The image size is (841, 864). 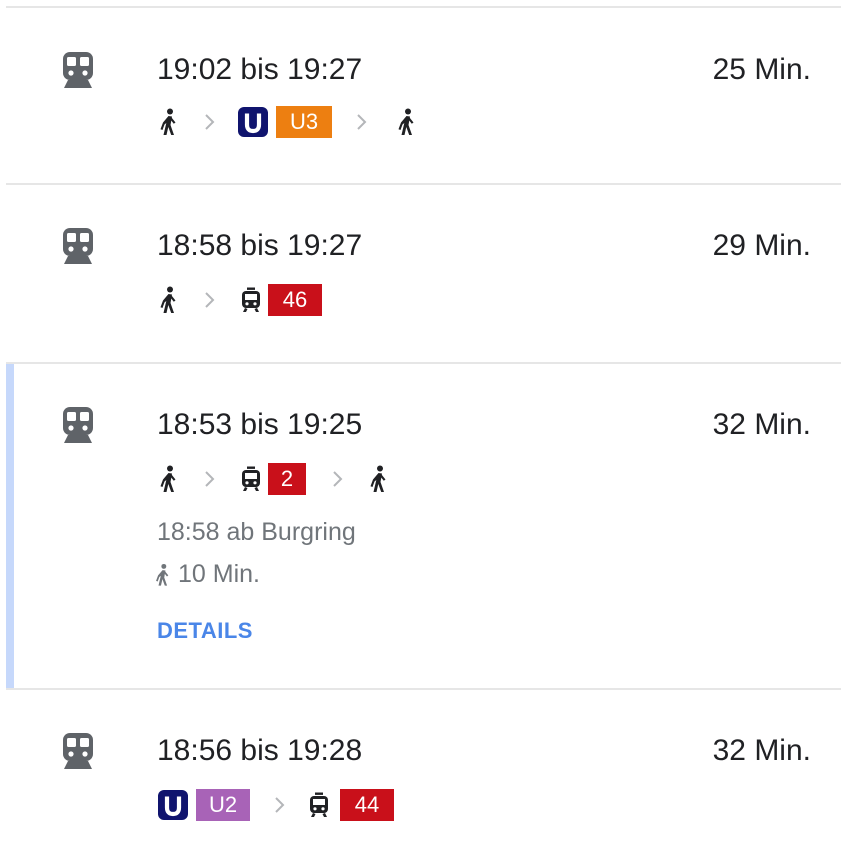 I want to click on route-times: 18:58 bis 19:27, so click(x=260, y=245).